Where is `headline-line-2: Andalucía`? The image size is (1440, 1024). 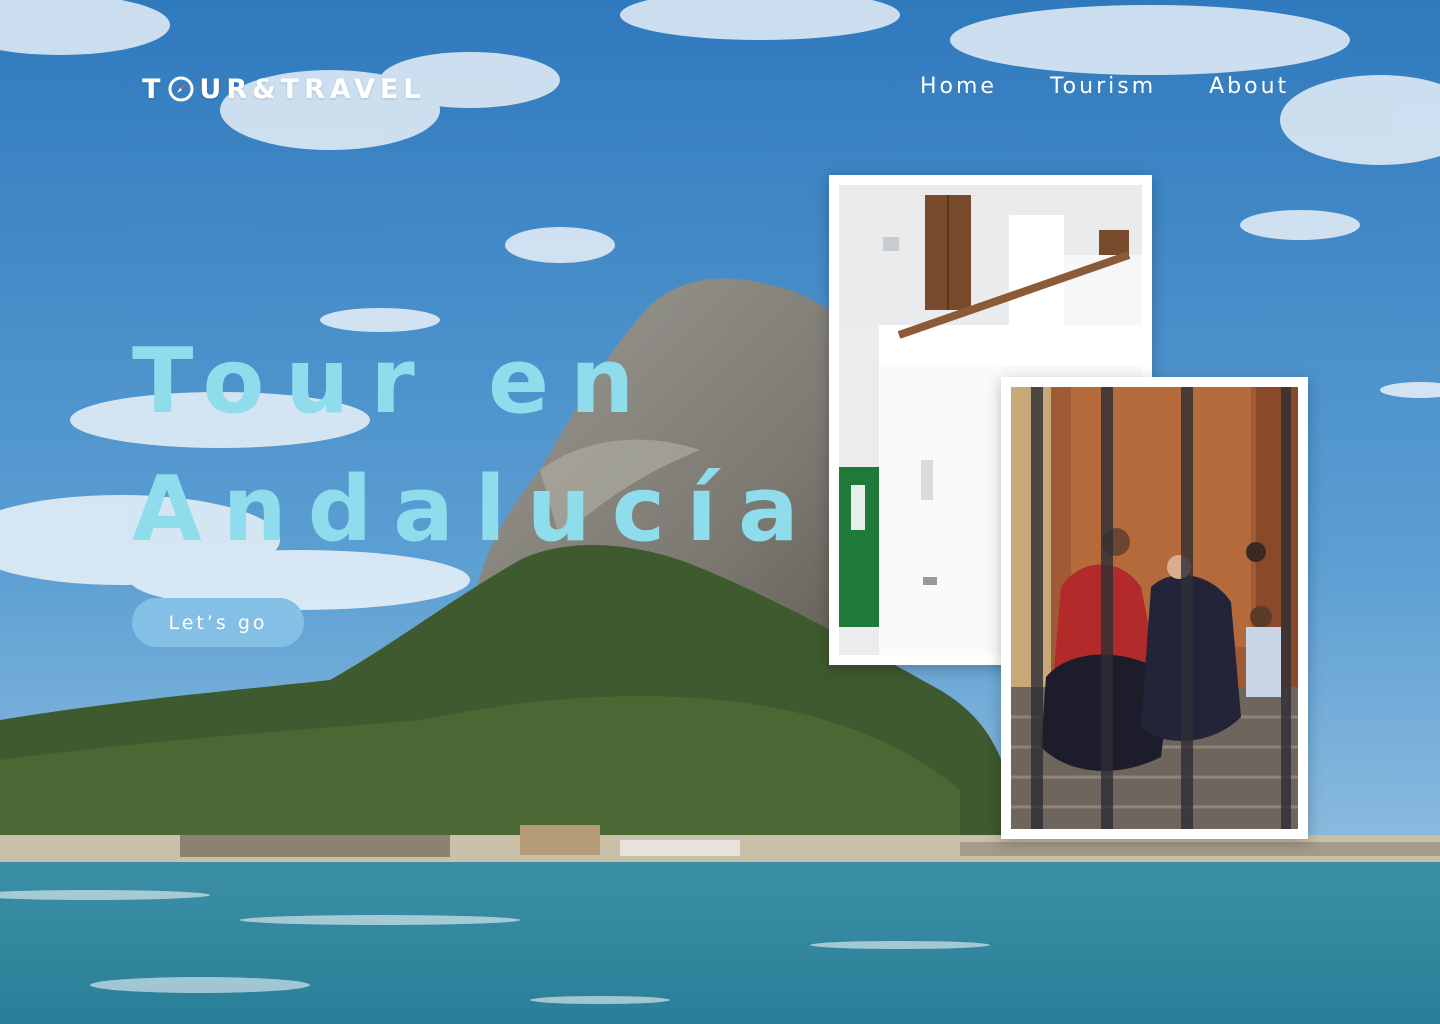
headline-line-2: Andalucía is located at coordinates (476, 509).